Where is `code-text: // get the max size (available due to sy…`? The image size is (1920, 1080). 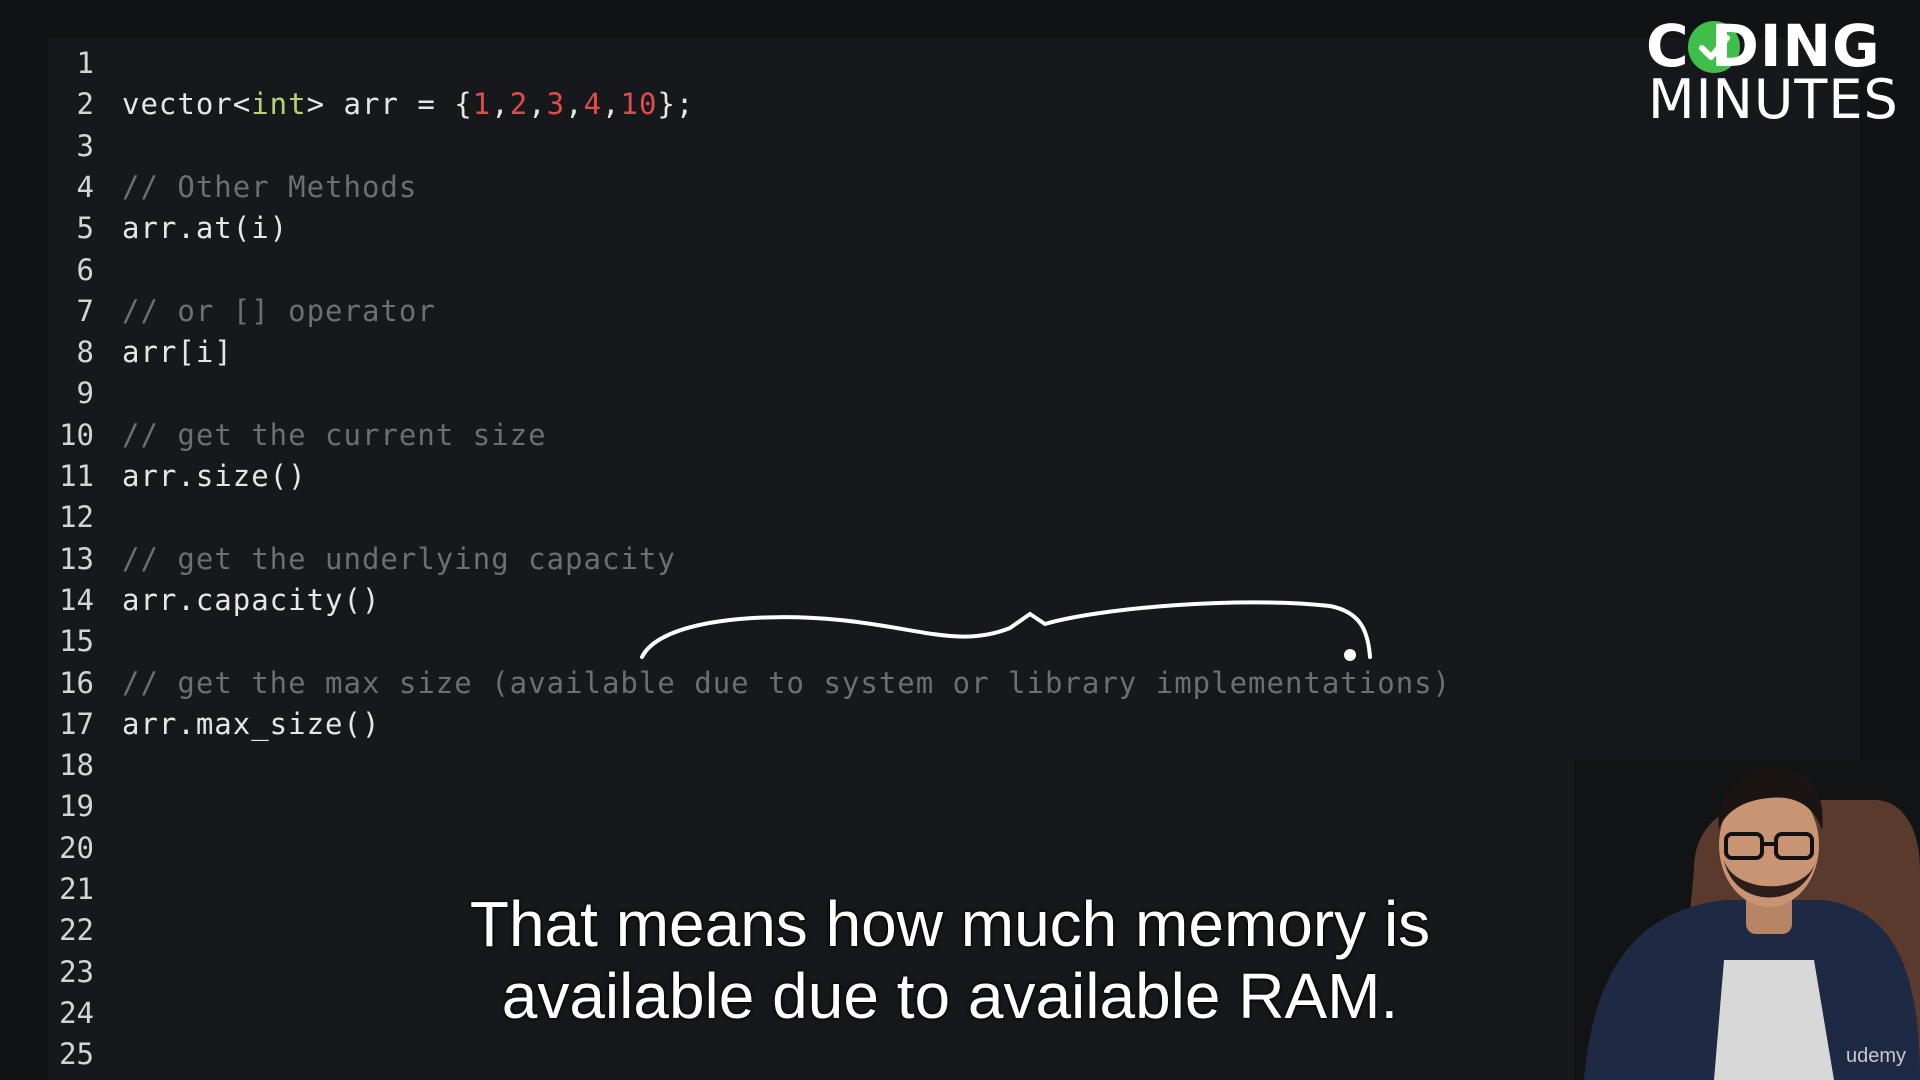 code-text: // get the max size (available due to sy… is located at coordinates (786, 683).